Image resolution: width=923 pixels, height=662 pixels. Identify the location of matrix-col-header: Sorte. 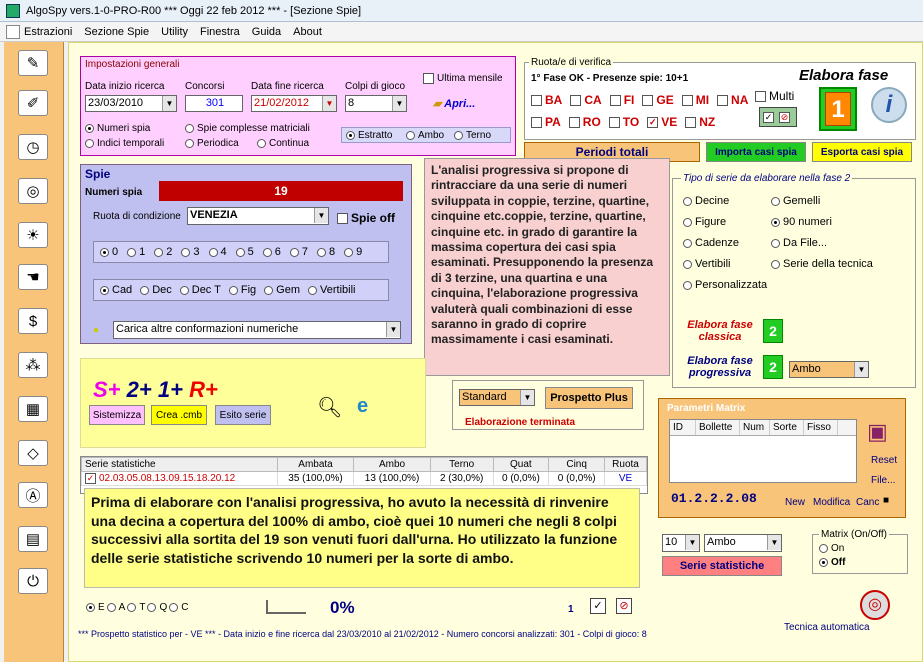
(787, 427).